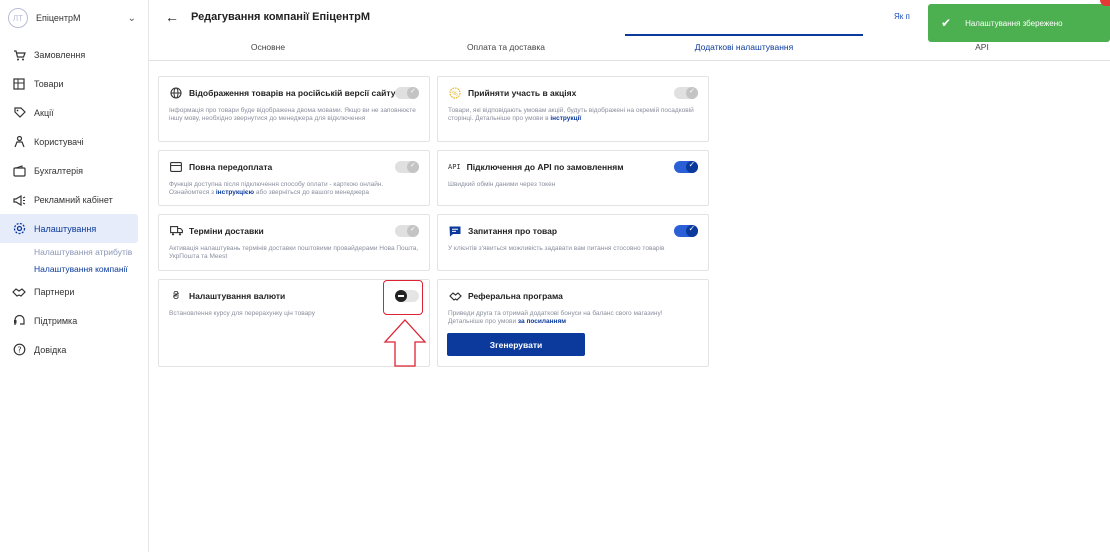  What do you see at coordinates (58, 18) in the screenshot?
I see `company-name: ЕпіцентрМ` at bounding box center [58, 18].